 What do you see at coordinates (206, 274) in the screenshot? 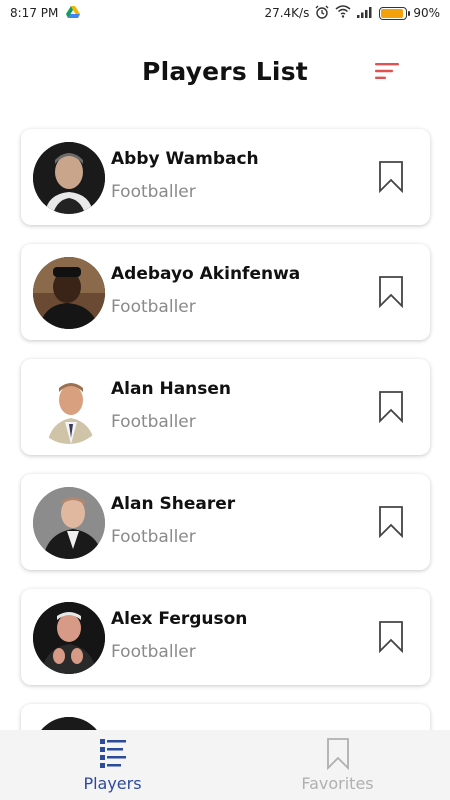
I see `player-name: Adebayo Akinfenwa` at bounding box center [206, 274].